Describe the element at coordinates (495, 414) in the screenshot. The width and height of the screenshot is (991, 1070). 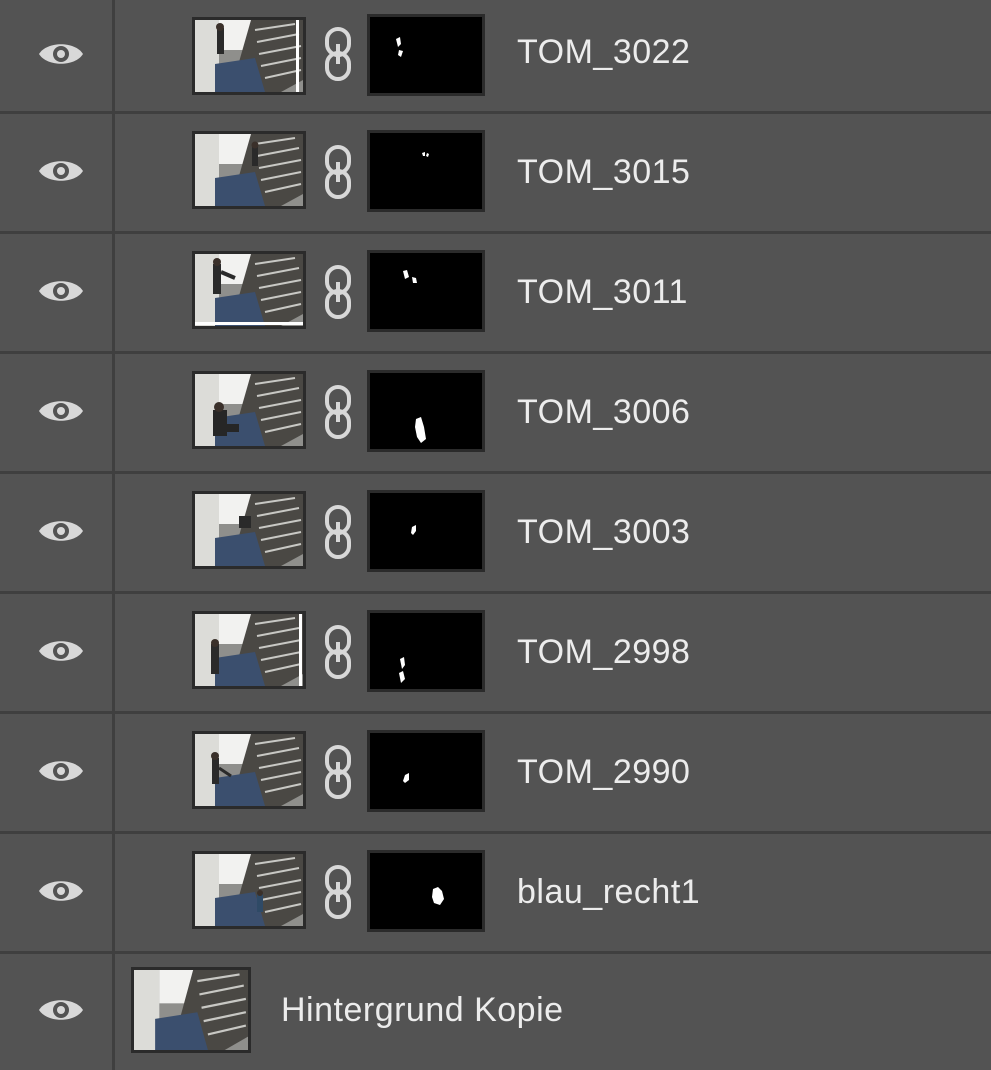
I see `layer-row: TOM_3006` at that location.